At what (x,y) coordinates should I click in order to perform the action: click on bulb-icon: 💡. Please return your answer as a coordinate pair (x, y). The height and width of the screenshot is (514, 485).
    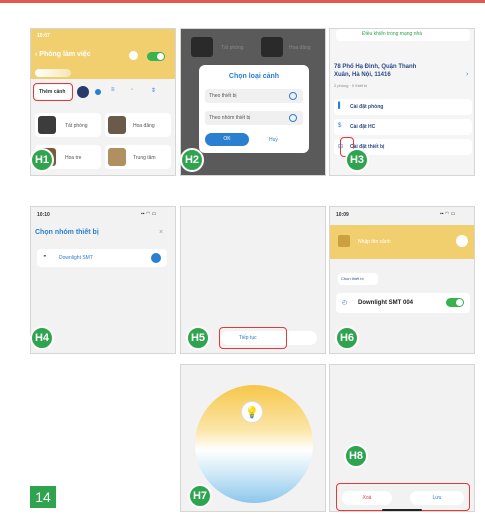
    Looking at the image, I should click on (252, 412).